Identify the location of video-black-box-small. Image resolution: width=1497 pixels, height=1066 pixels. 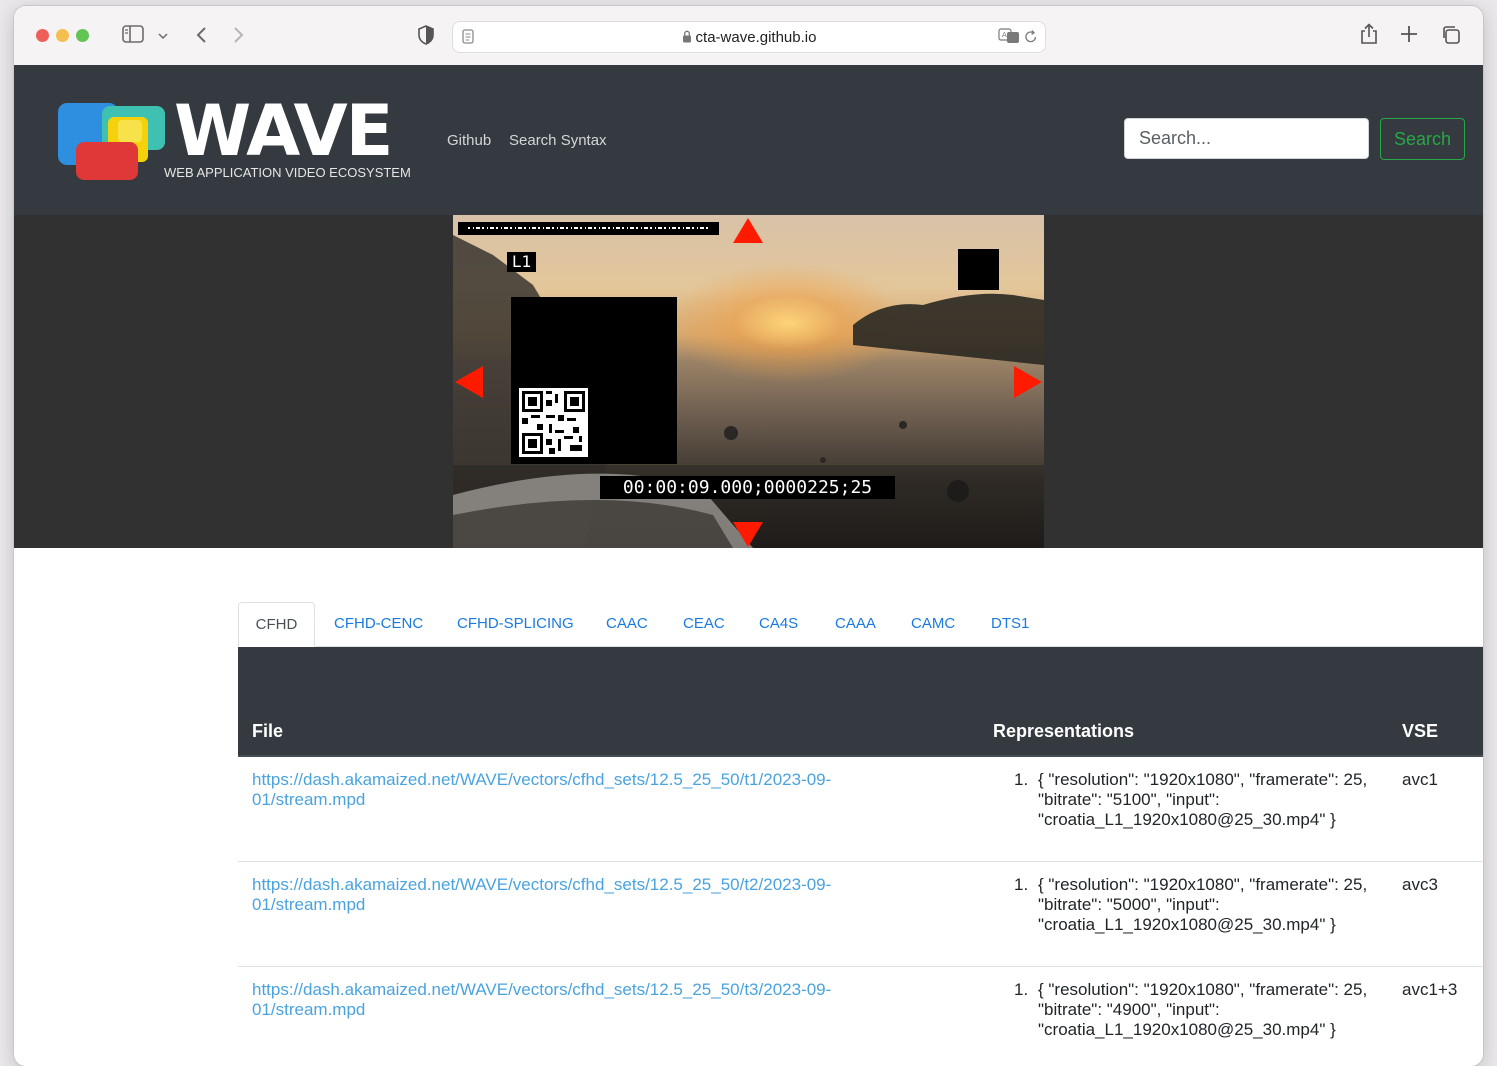
(978, 269).